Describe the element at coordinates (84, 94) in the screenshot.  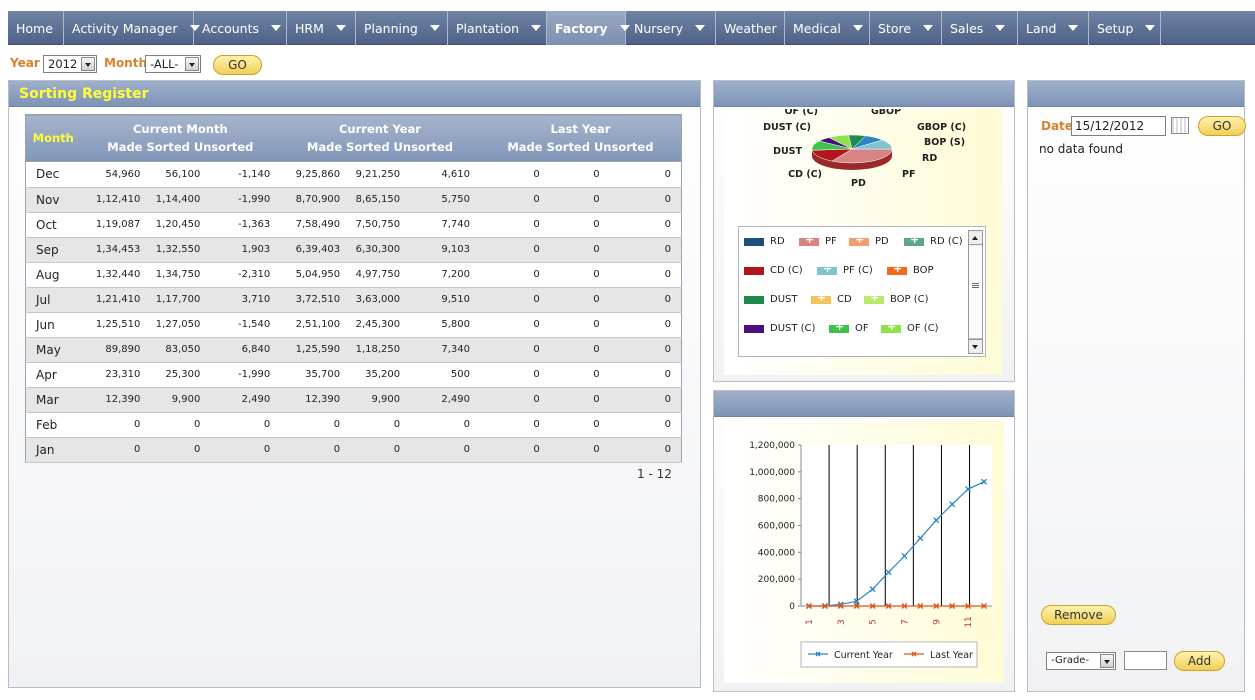
I see `panel-title: Sorting Register` at that location.